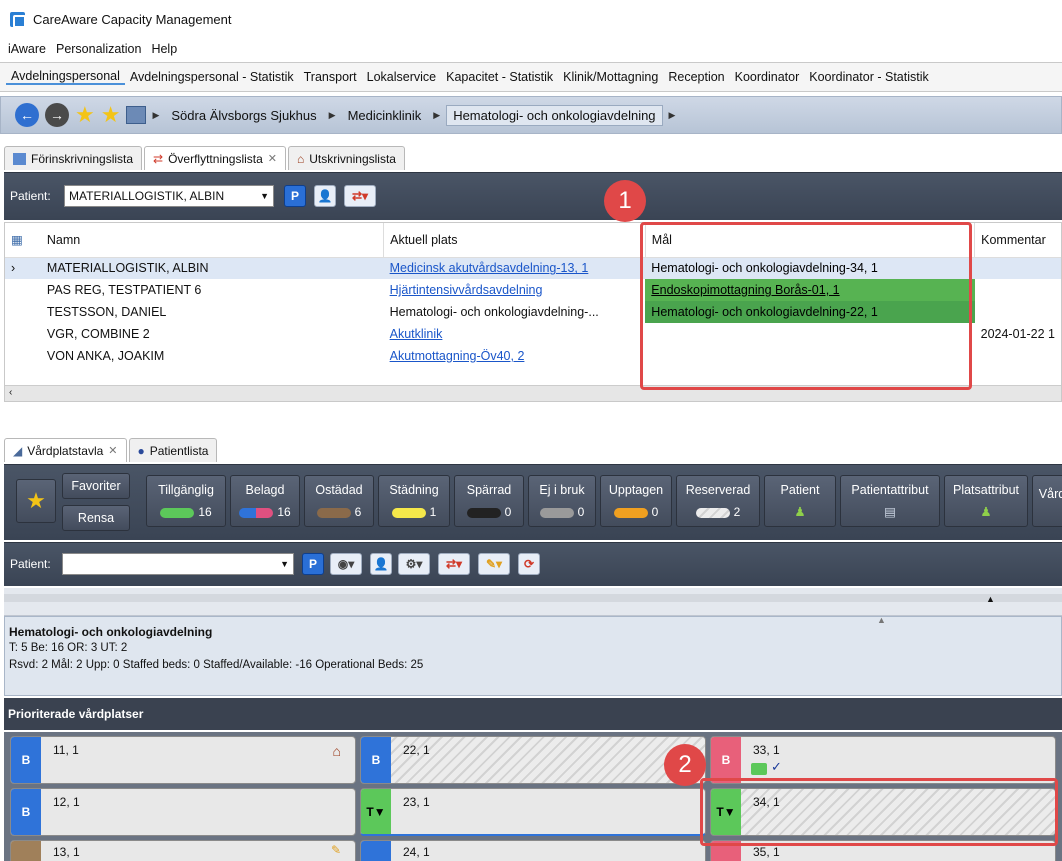 The image size is (1062, 861). I want to click on tab-label: Utskrivningslista, so click(352, 158).